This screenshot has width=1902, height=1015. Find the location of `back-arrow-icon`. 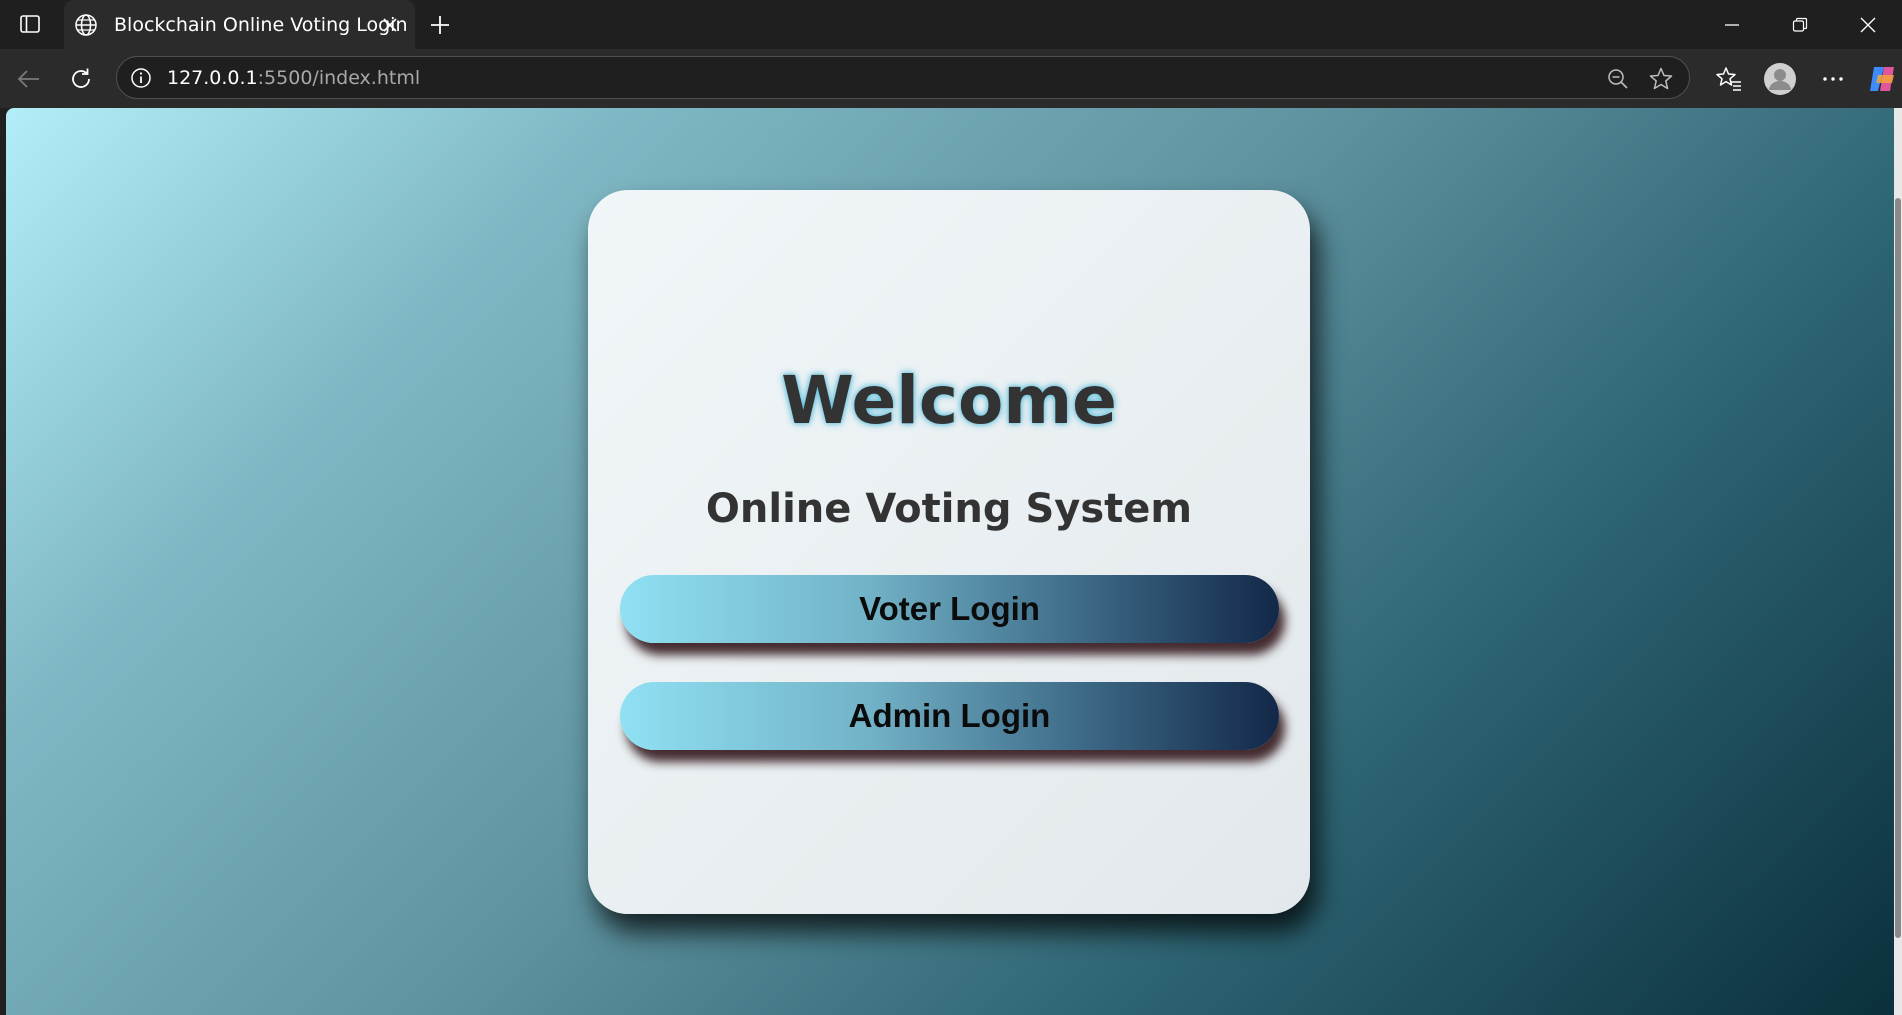

back-arrow-icon is located at coordinates (29, 79).